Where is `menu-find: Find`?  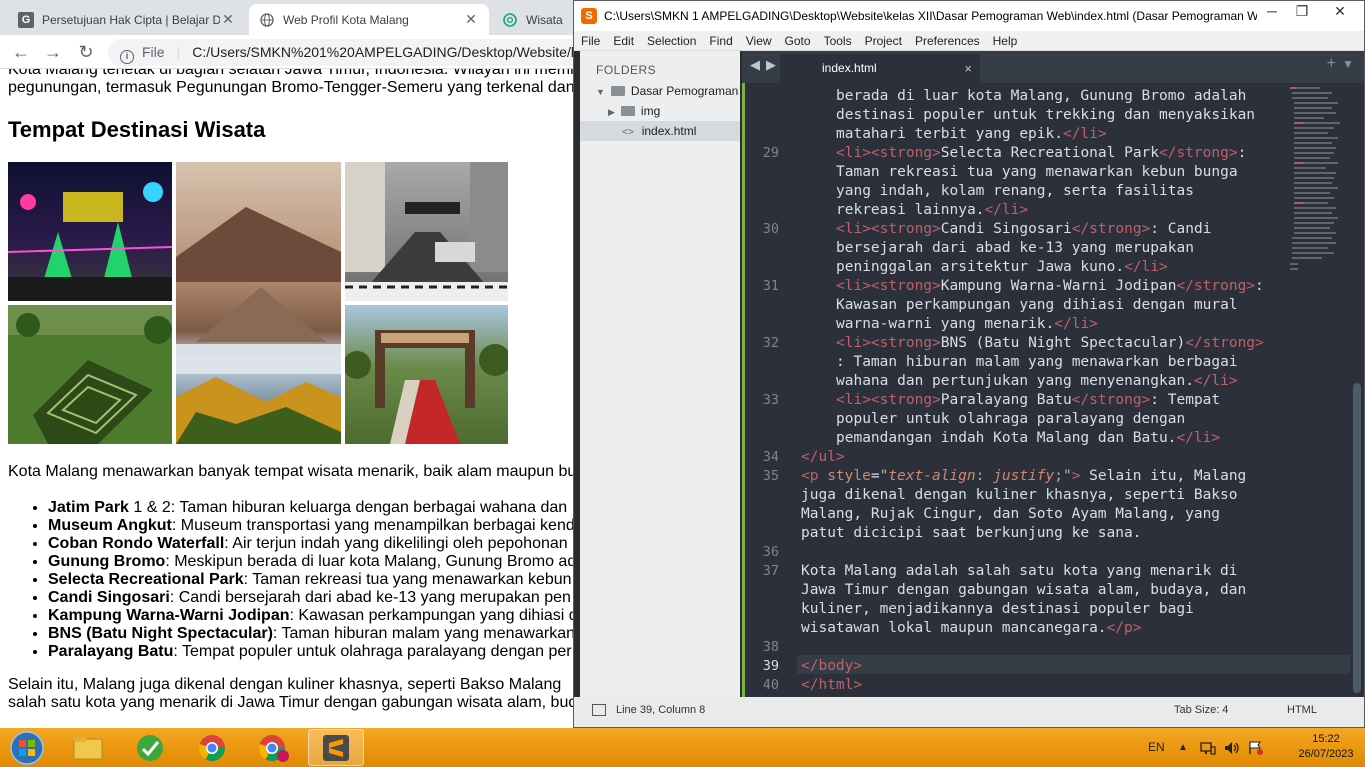
menu-find: Find is located at coordinates (720, 39).